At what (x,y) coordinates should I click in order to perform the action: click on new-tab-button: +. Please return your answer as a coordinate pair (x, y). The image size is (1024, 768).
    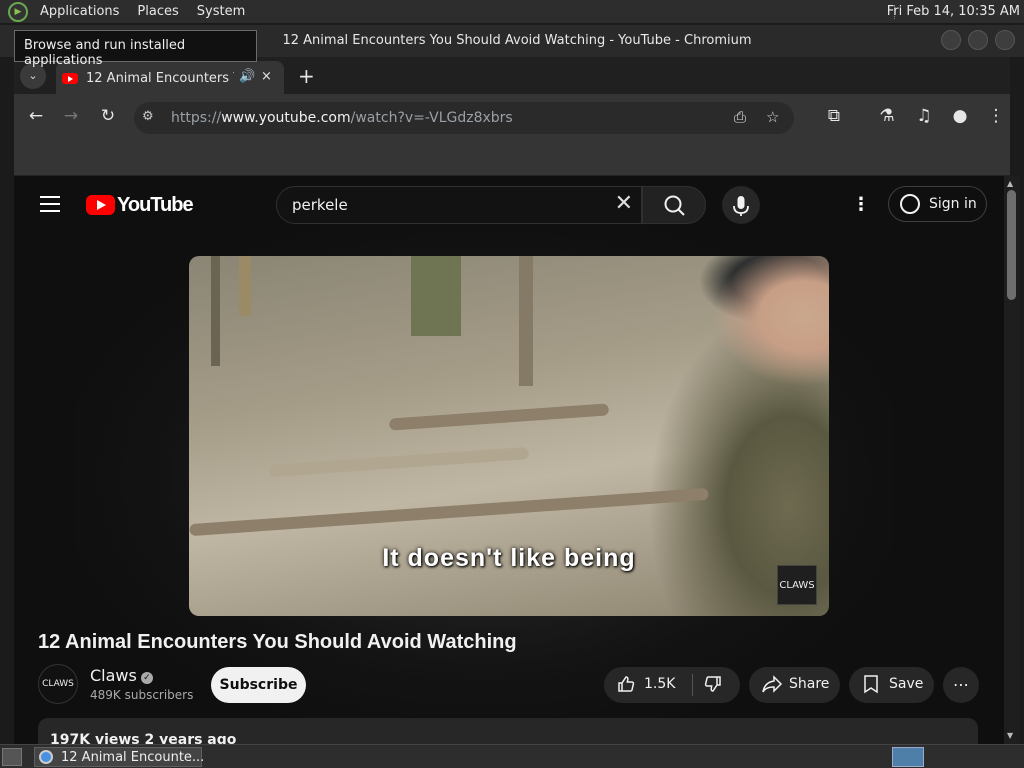
    Looking at the image, I should click on (306, 76).